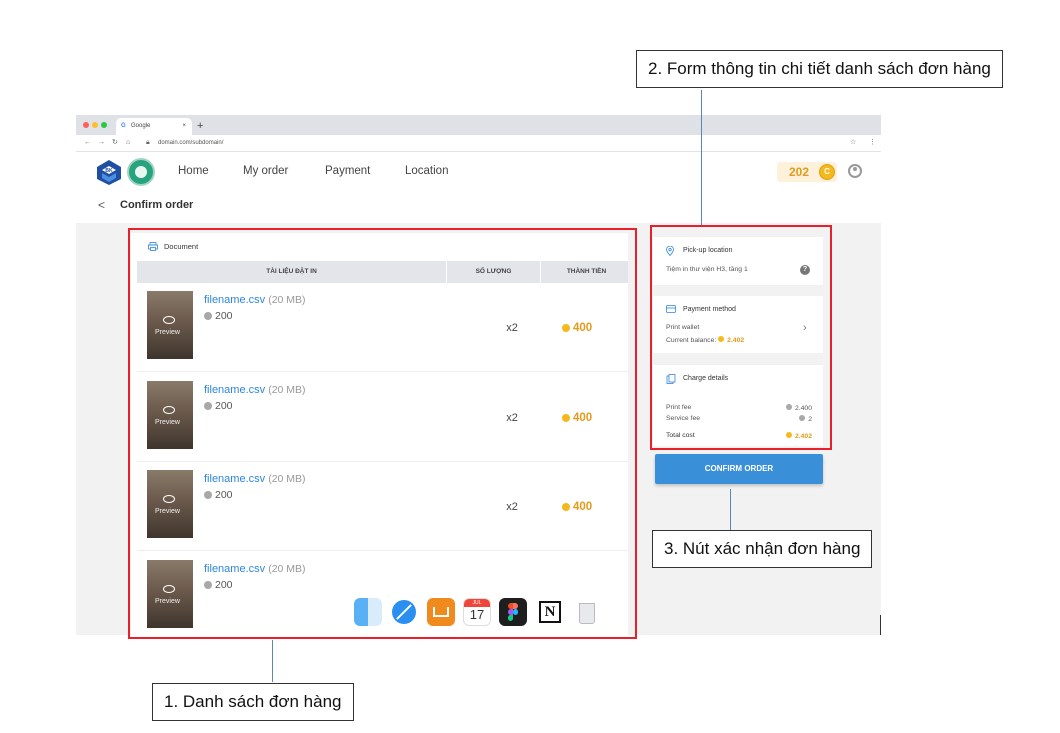  I want to click on bk-logo-icon: BK, so click(109, 172).